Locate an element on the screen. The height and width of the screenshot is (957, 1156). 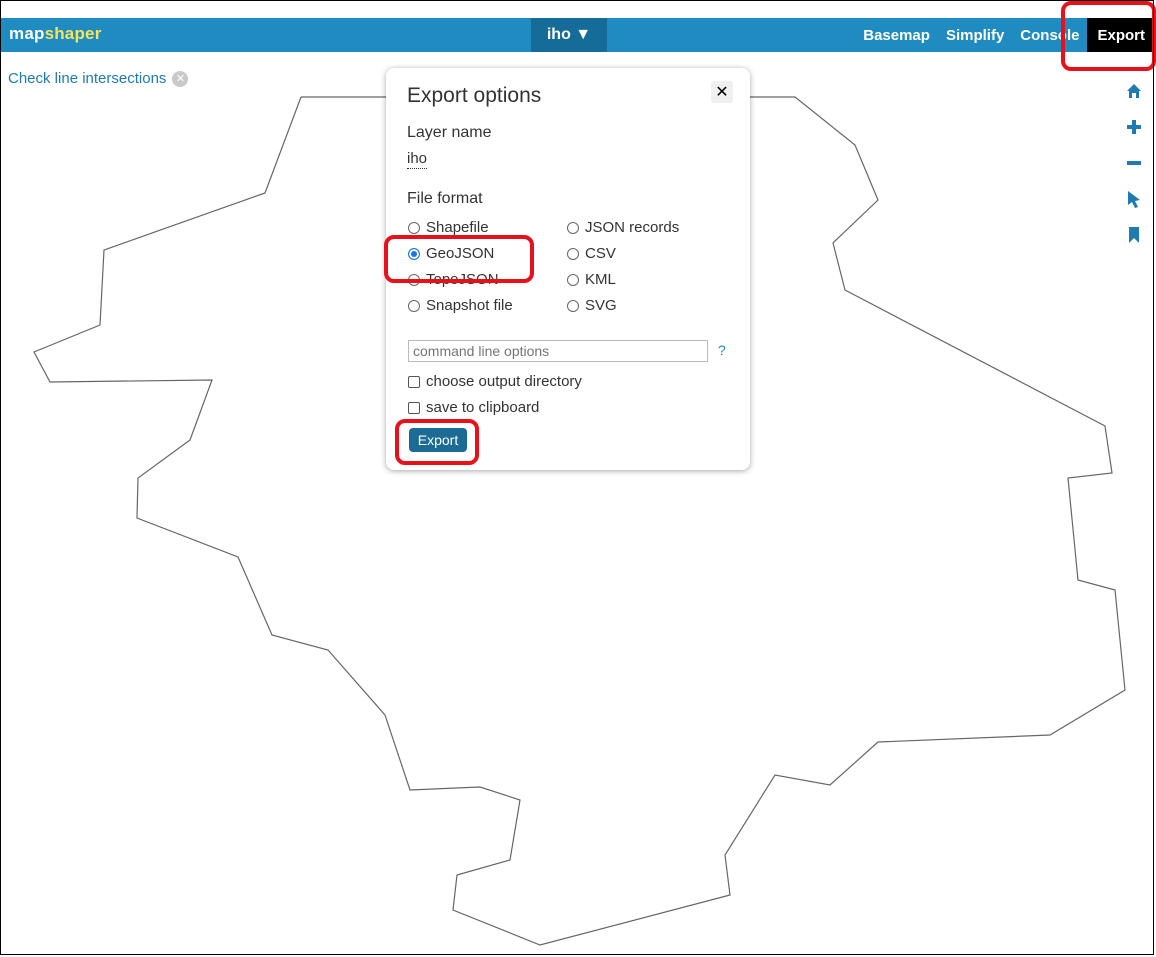
radio-selected-icon is located at coordinates (414, 253).